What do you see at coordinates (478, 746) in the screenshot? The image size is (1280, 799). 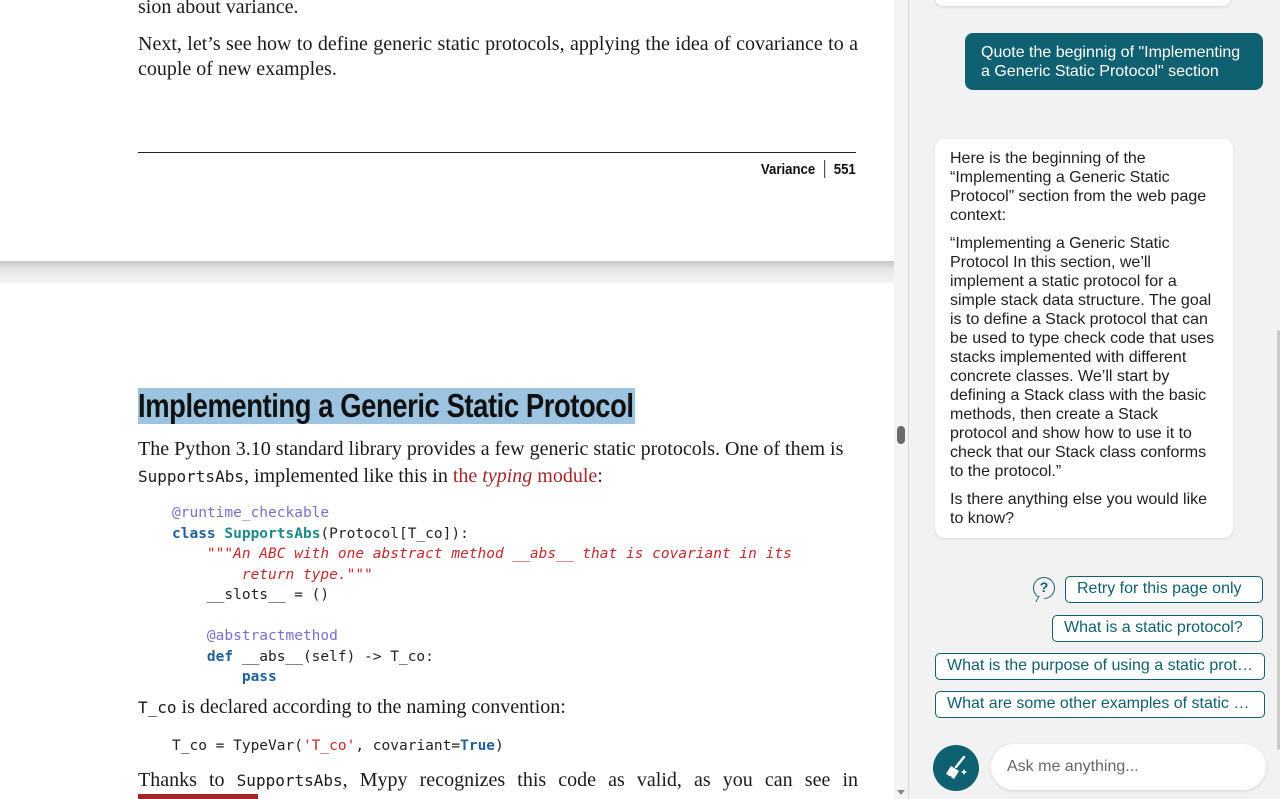 I see `typevar-true: True` at bounding box center [478, 746].